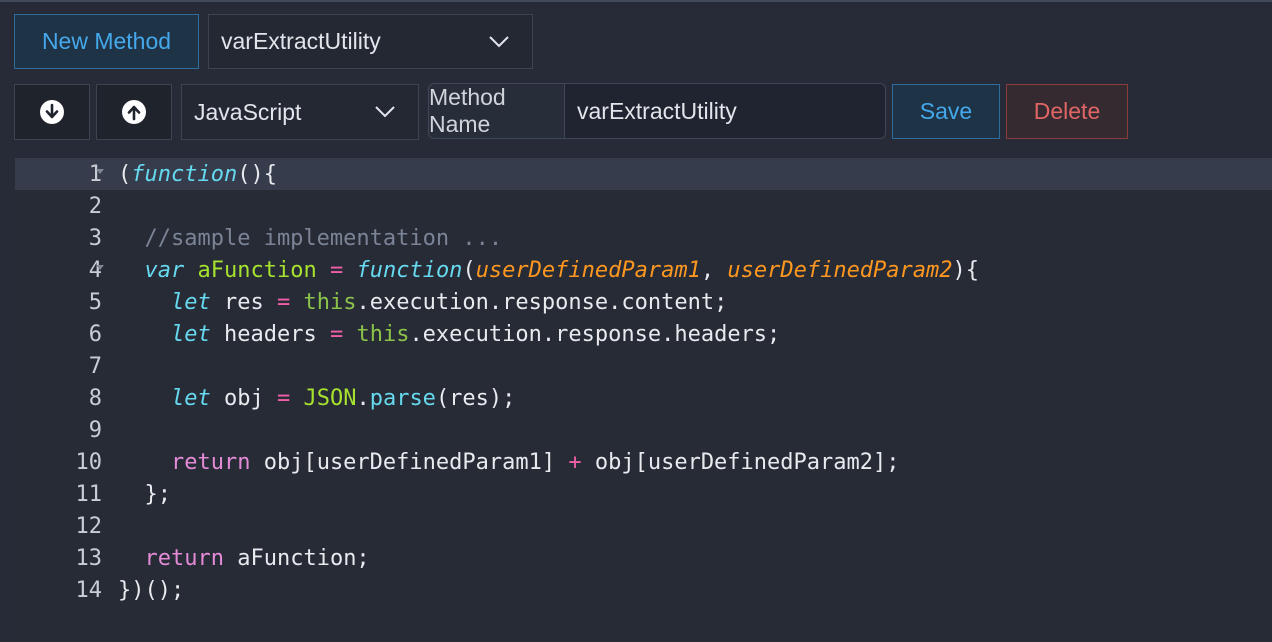 The image size is (1272, 642). I want to click on new-method-button: New Method, so click(106, 41).